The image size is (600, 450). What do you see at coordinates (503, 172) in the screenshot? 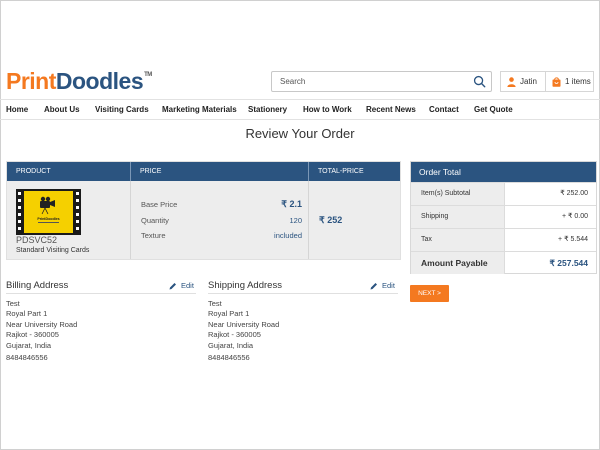
I see `order-total-title: Order Total` at bounding box center [503, 172].